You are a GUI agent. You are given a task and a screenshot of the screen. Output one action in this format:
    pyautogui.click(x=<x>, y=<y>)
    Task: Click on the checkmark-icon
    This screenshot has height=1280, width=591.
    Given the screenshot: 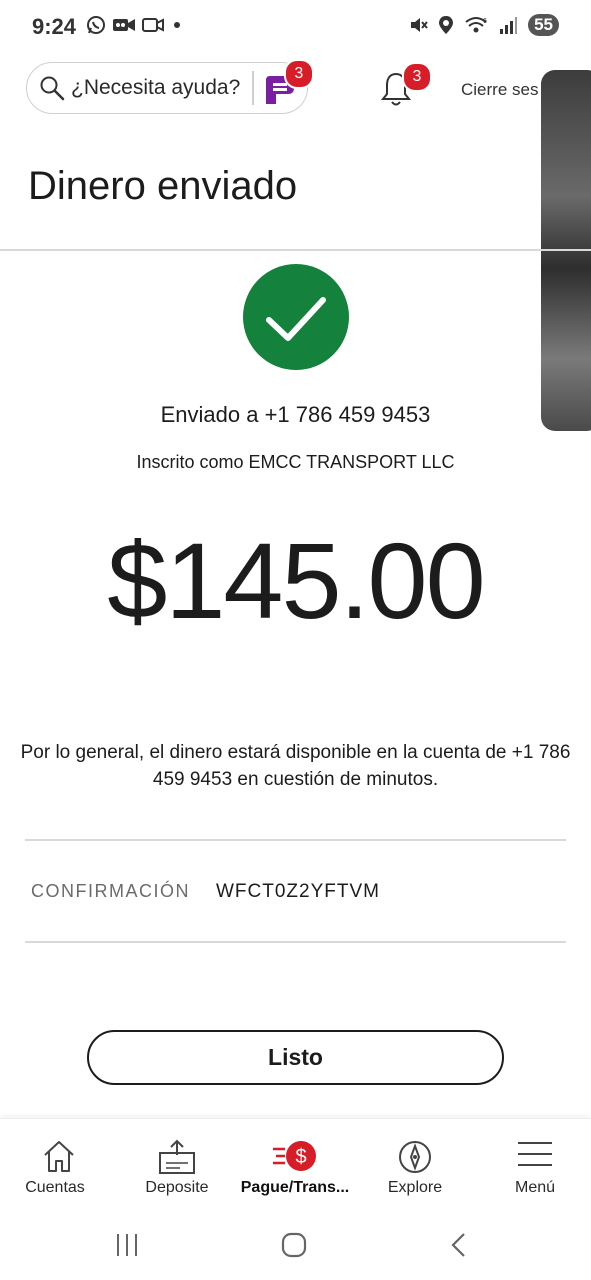 What is the action you would take?
    pyautogui.click(x=296, y=319)
    